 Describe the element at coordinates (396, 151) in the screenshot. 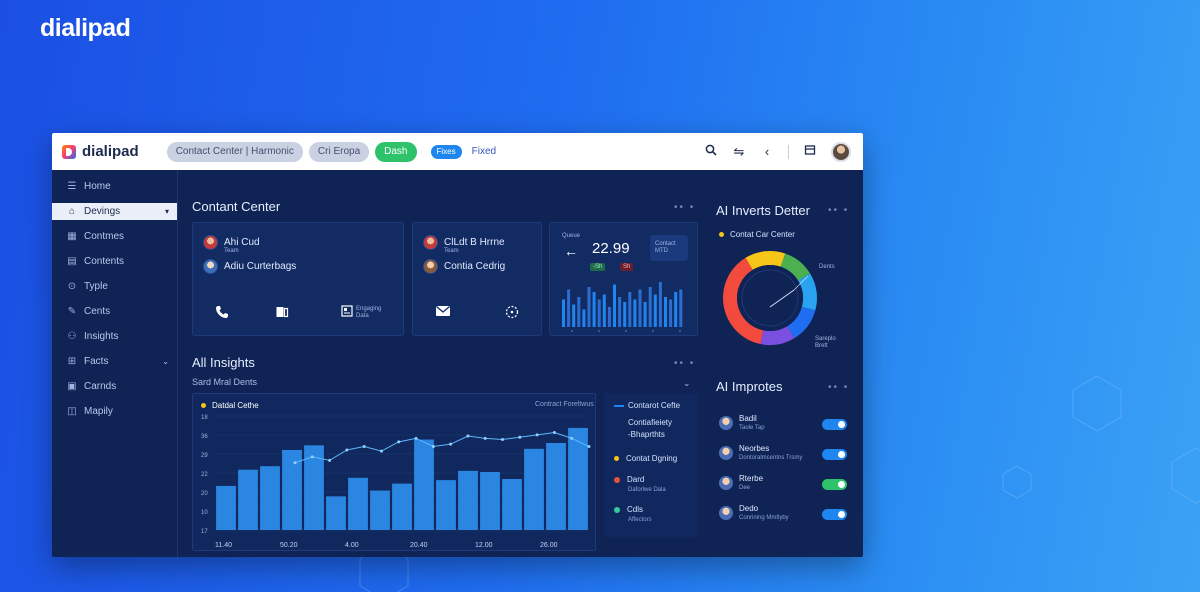

I see `dash-pill: Dash` at that location.